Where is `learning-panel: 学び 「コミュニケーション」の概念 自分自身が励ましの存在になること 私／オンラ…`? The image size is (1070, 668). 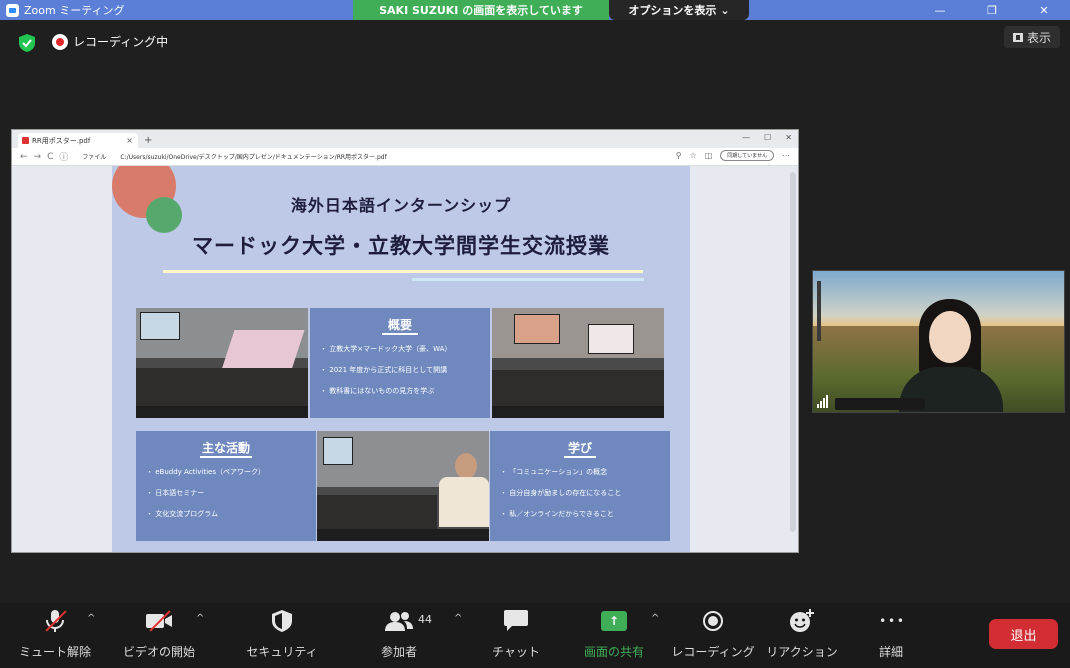 learning-panel: 学び 「コミュニケーション」の概念 自分自身が励ましの存在になること 私／オンラ… is located at coordinates (580, 486).